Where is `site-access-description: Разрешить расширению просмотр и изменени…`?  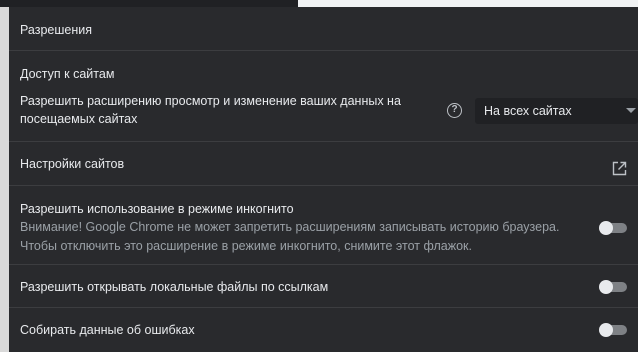
site-access-description: Разрешить расширению просмотр и изменени… is located at coordinates (210, 110).